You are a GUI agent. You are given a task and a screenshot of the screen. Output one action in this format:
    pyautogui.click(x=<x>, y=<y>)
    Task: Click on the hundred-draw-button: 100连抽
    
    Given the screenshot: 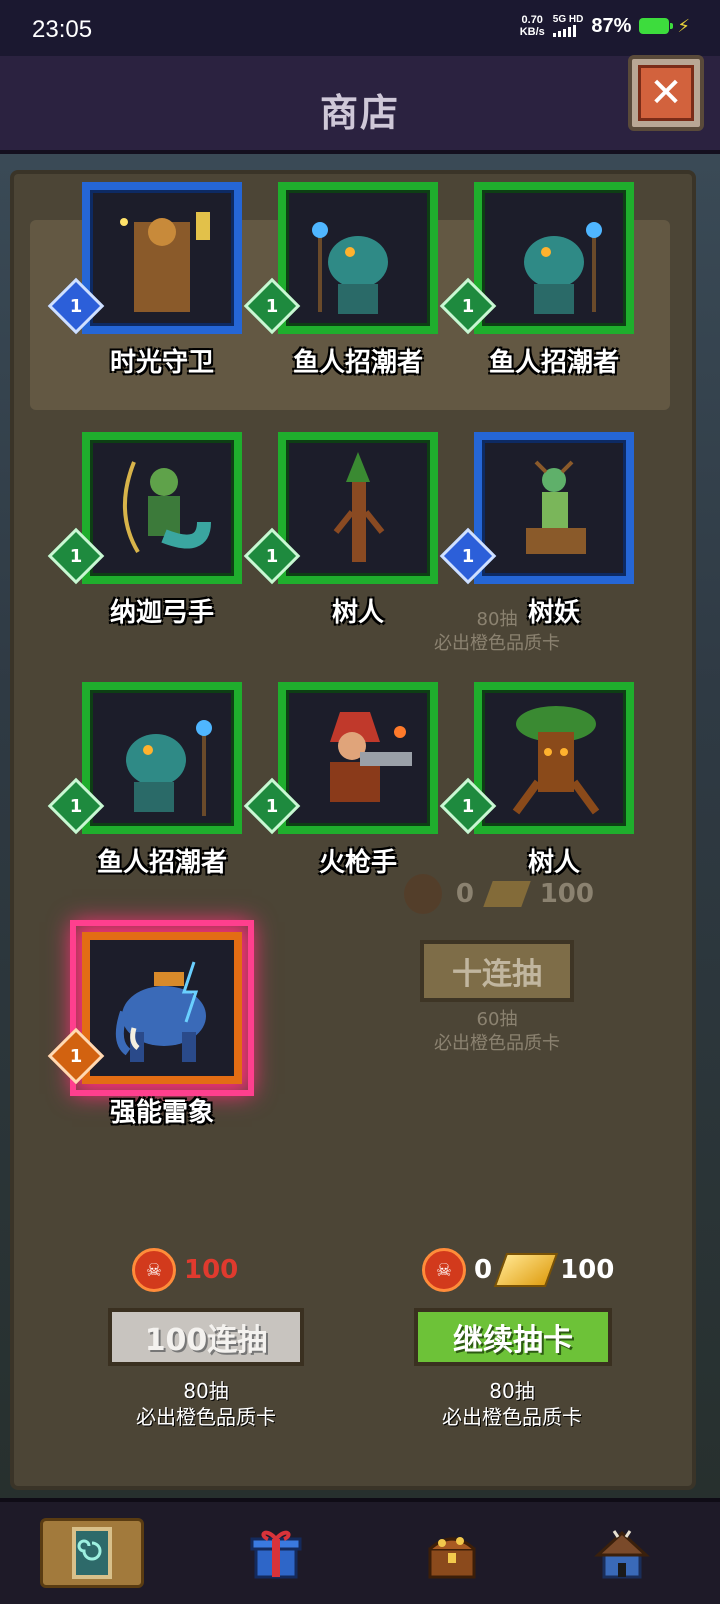 What is the action you would take?
    pyautogui.click(x=206, y=1337)
    